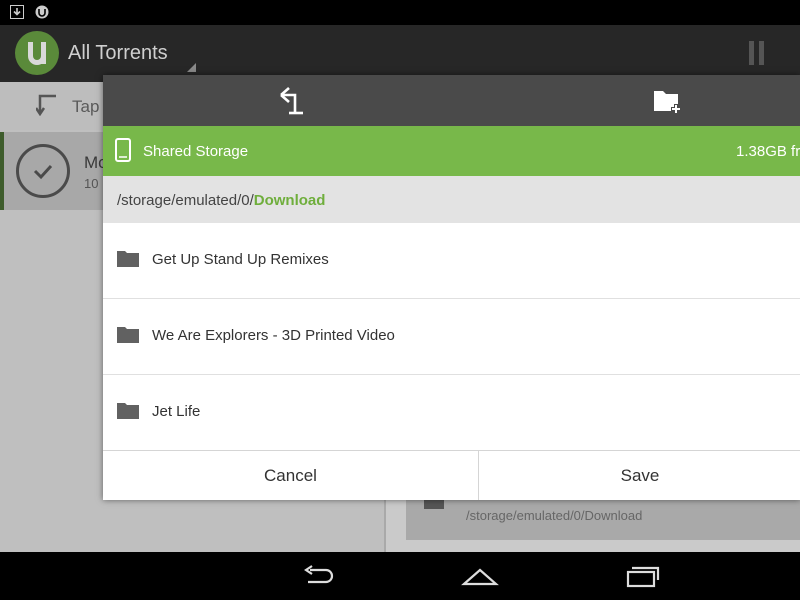 The image size is (800, 600). What do you see at coordinates (640, 475) in the screenshot?
I see `save-button: Save` at bounding box center [640, 475].